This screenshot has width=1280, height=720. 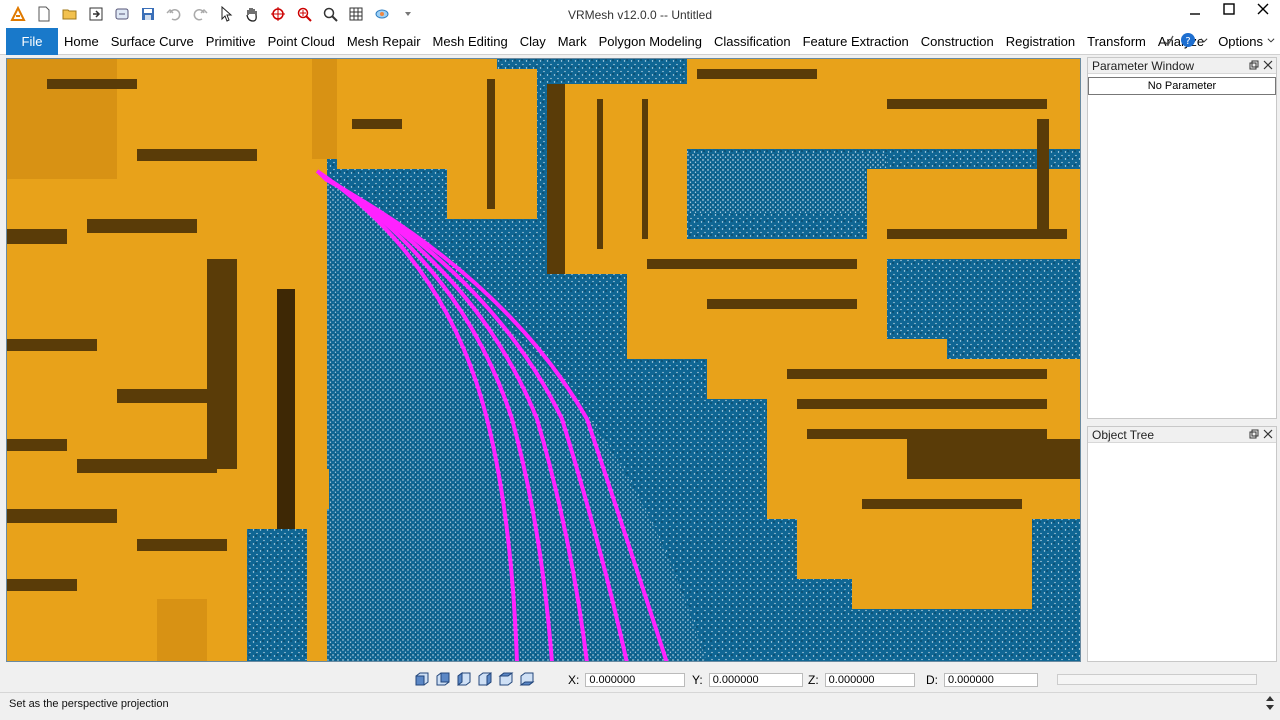 I want to click on y-value-field: 0.000000, so click(x=755, y=680).